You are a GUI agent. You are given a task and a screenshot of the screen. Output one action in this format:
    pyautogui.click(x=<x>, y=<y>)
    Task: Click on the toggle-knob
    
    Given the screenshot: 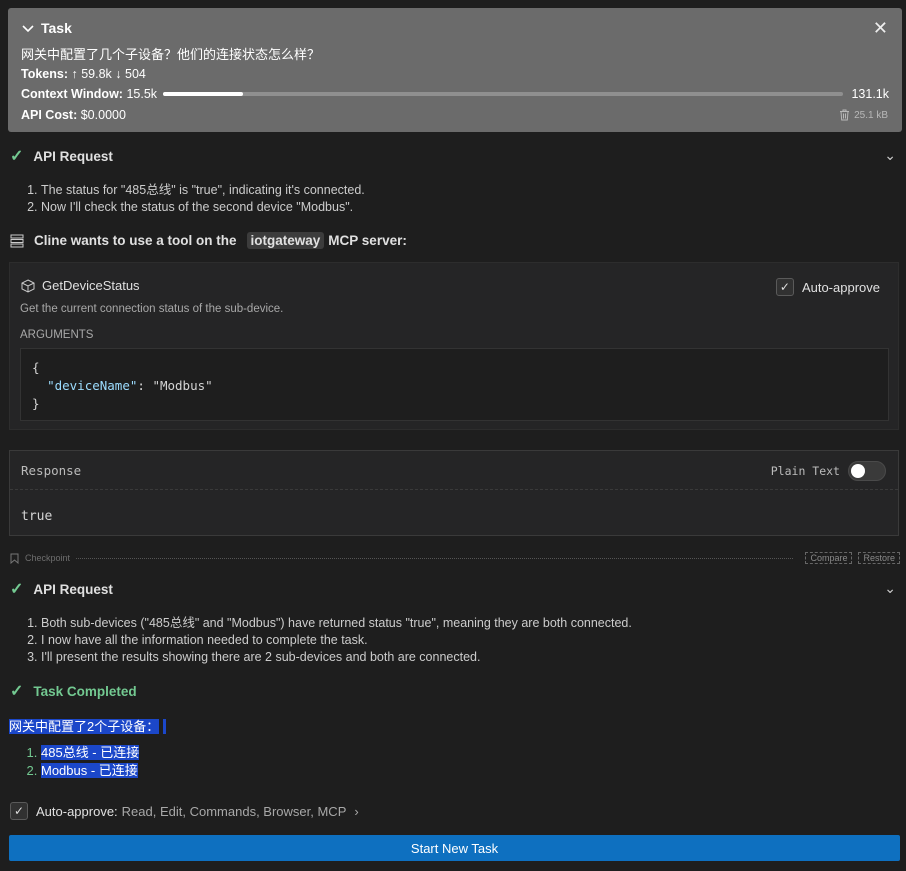 What is the action you would take?
    pyautogui.click(x=858, y=471)
    